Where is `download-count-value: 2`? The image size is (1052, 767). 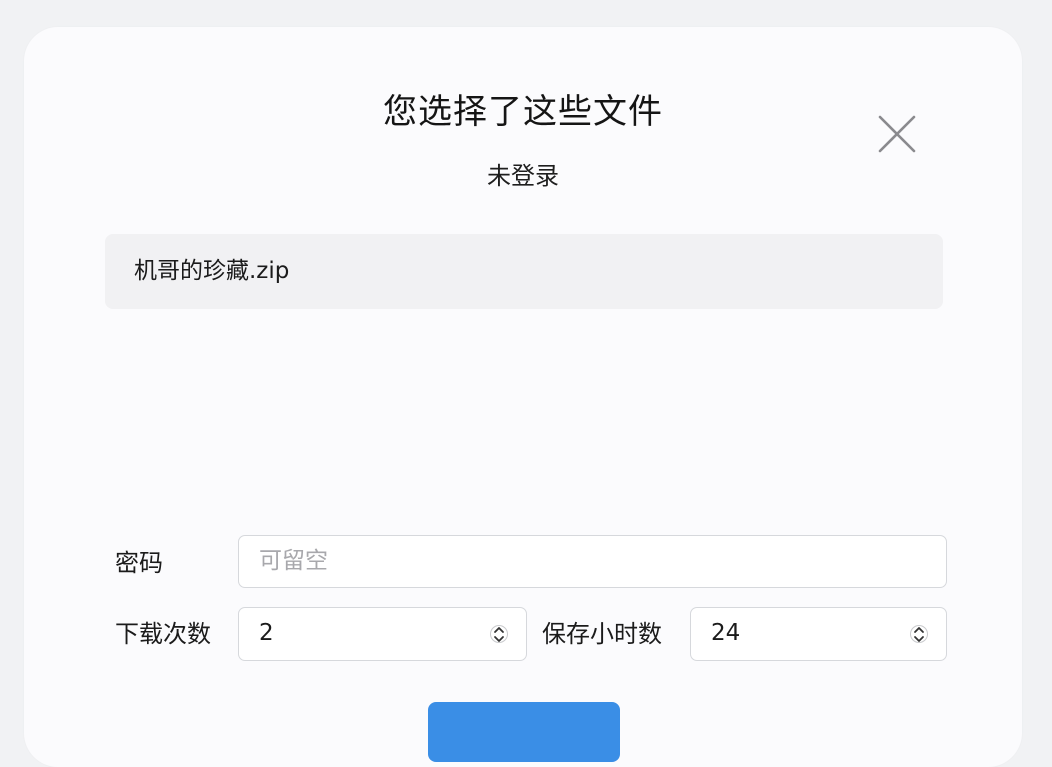
download-count-value: 2 is located at coordinates (266, 633).